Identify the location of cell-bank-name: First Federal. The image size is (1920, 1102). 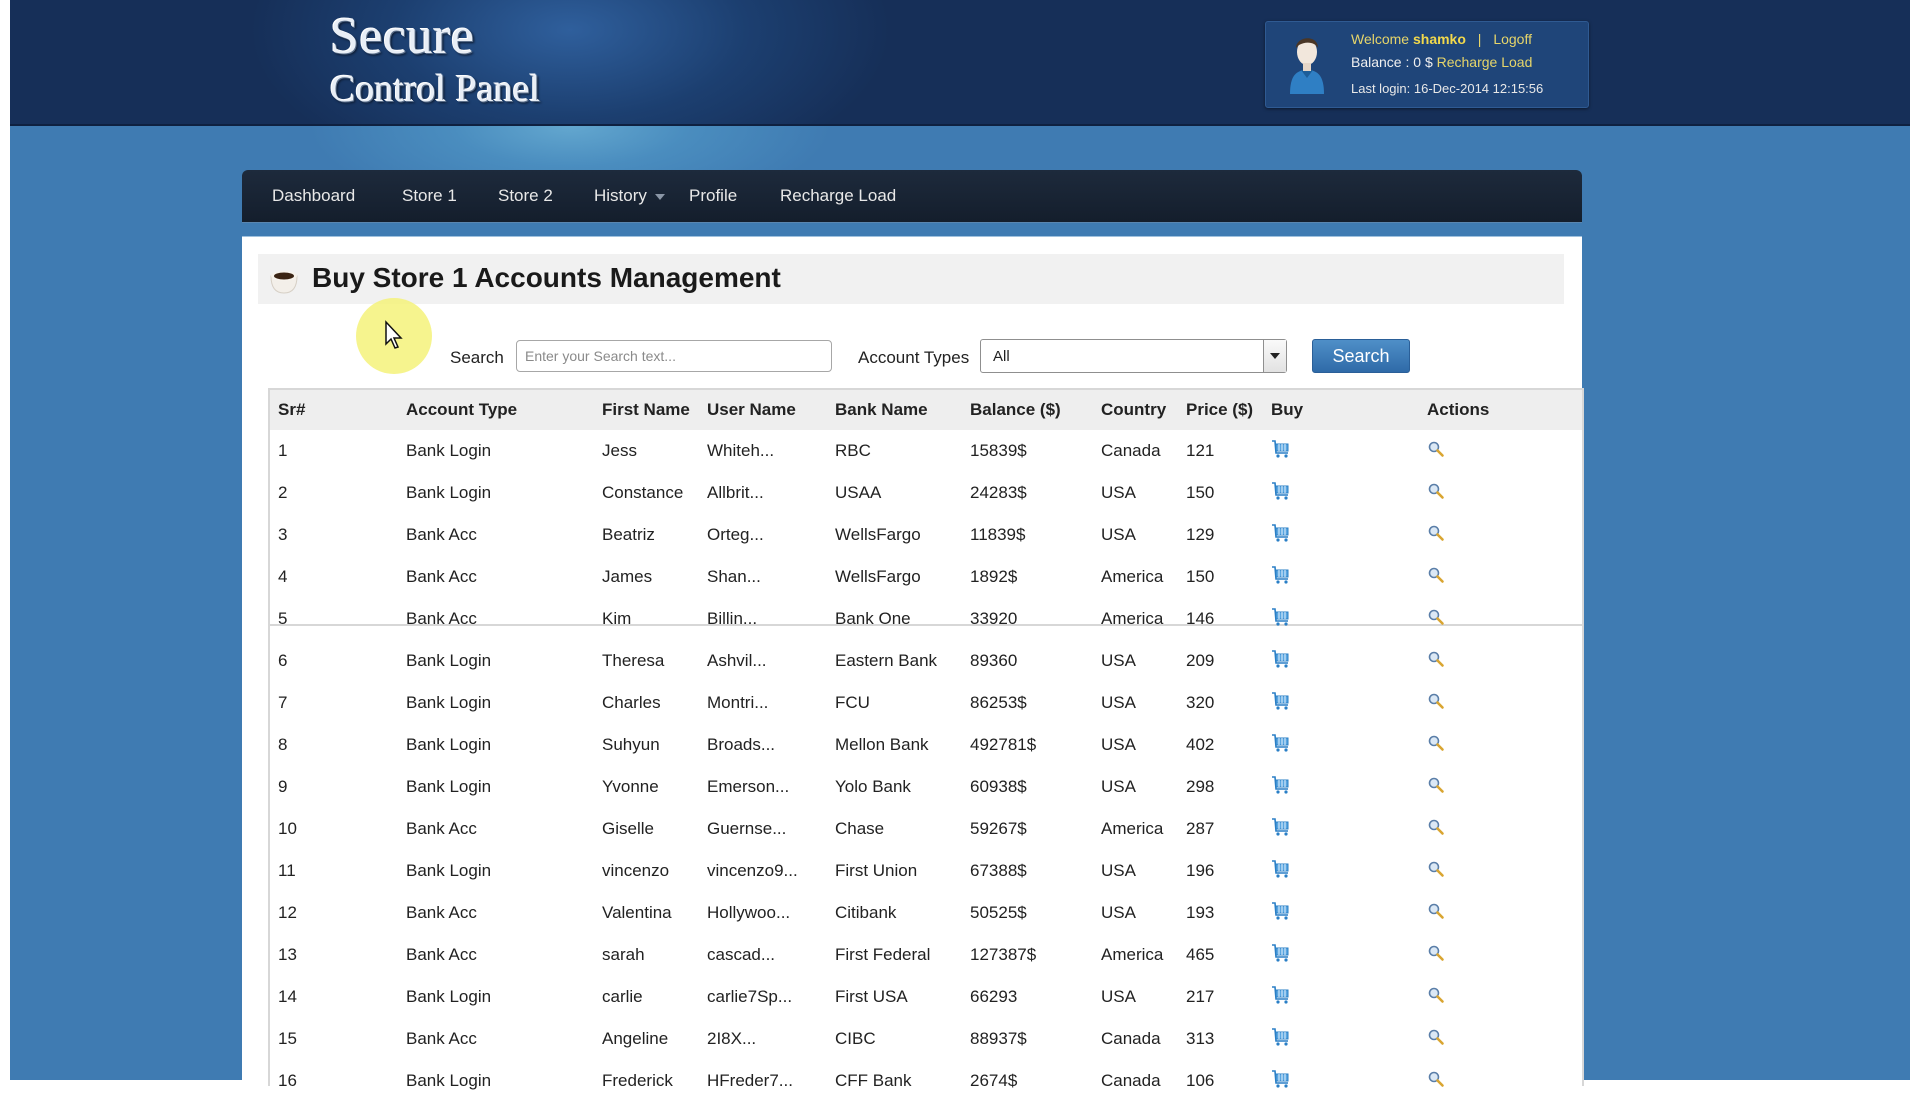
(883, 954).